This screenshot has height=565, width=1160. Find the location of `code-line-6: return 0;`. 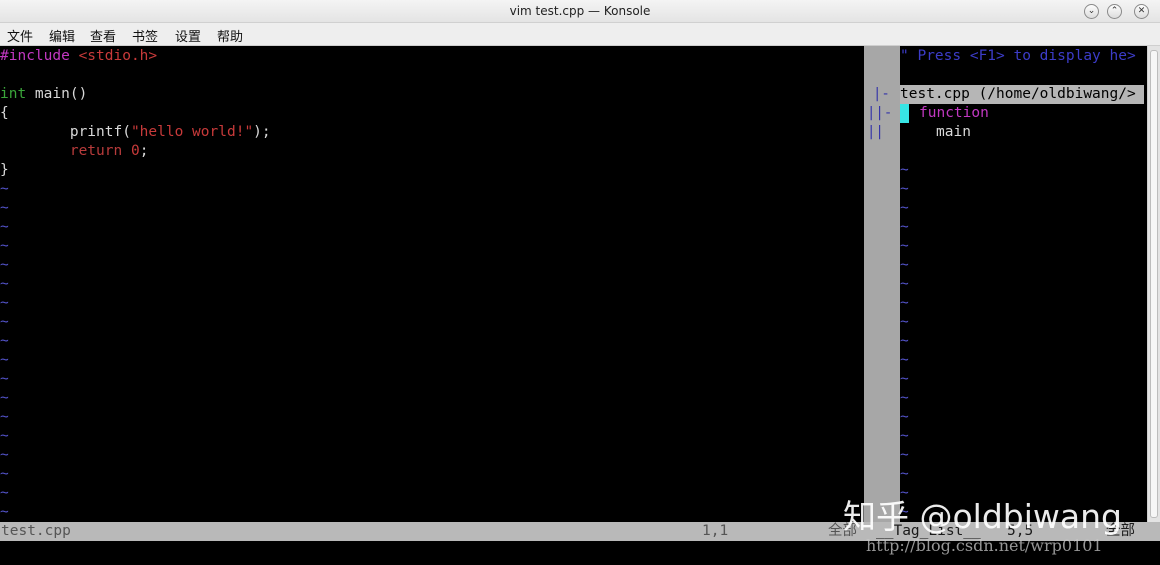

code-line-6: return 0; is located at coordinates (74, 151).